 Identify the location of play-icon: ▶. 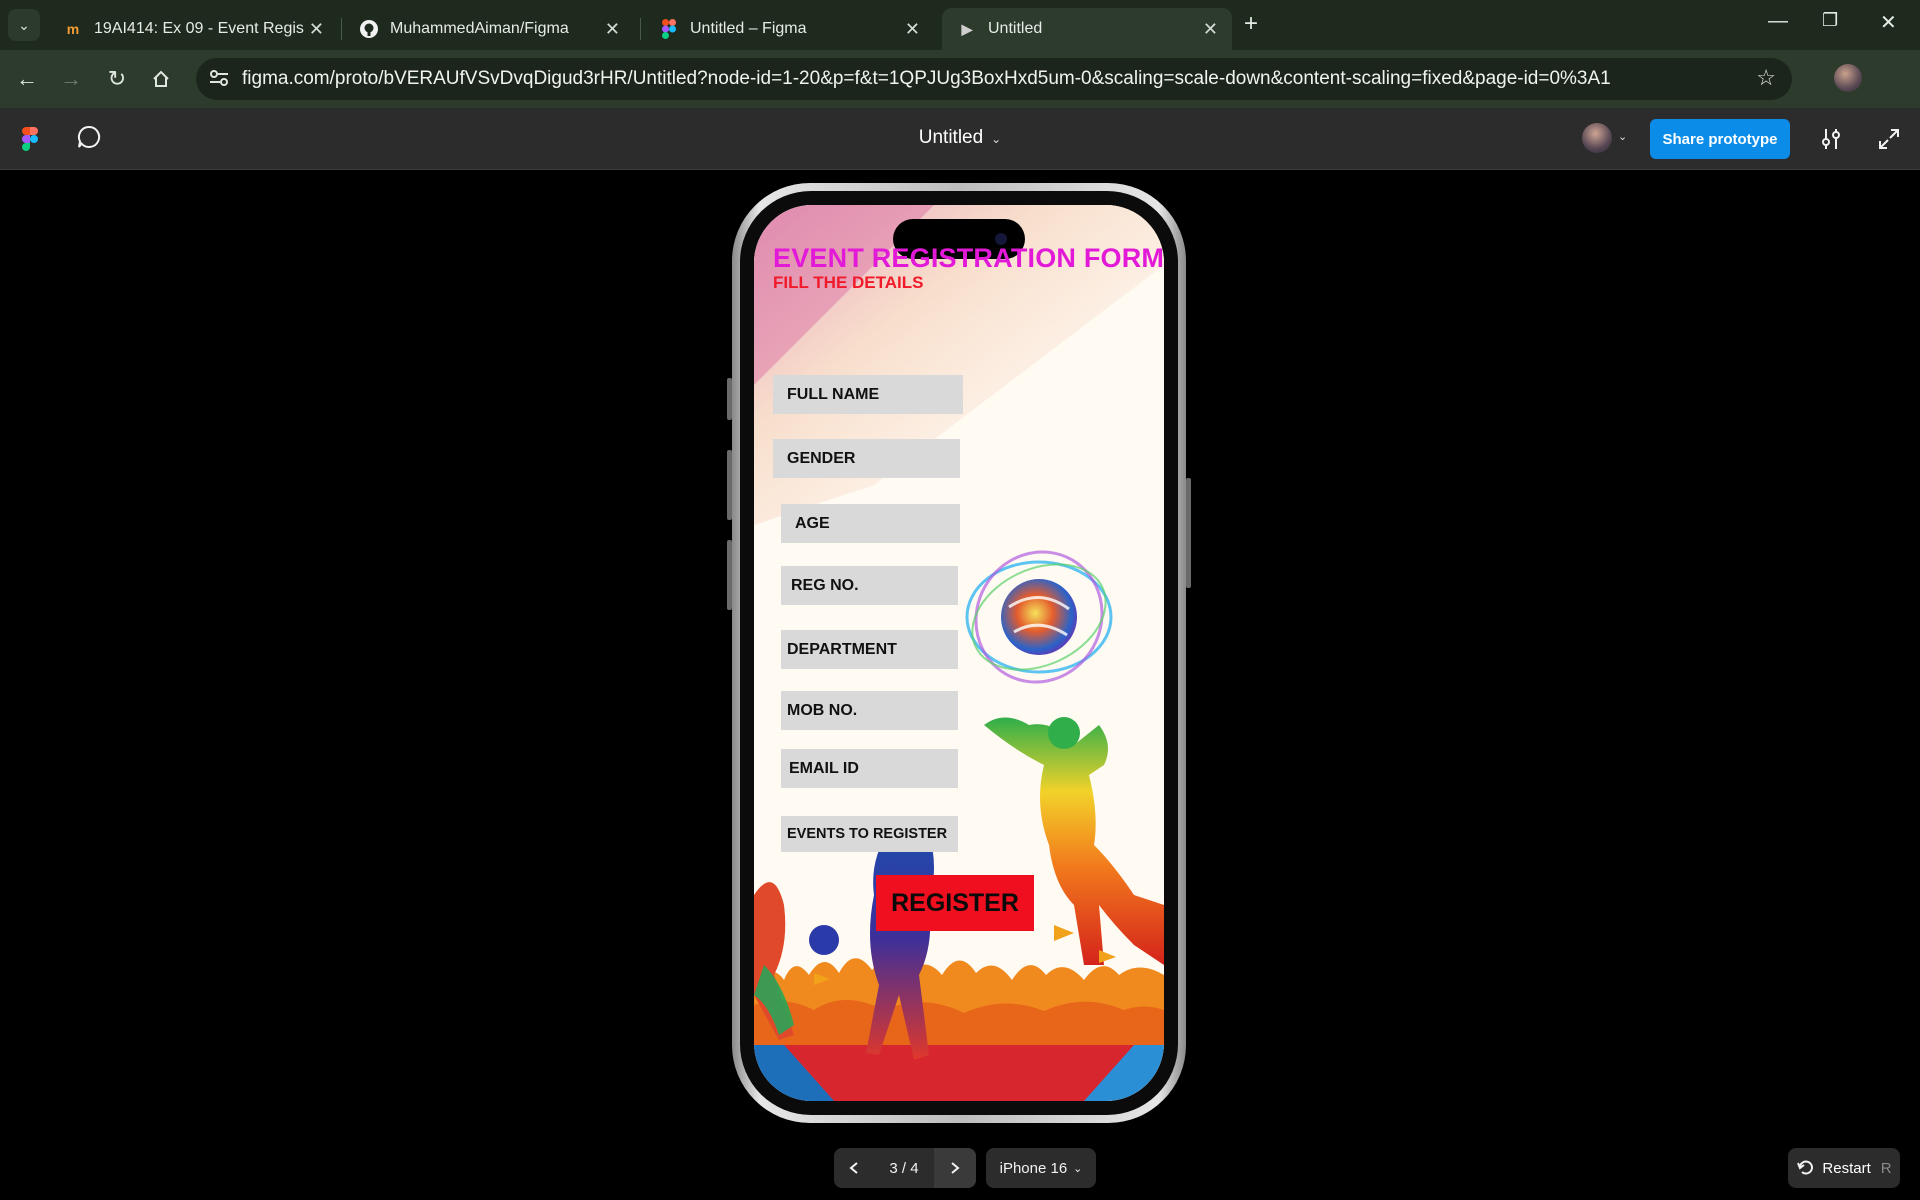
(967, 28).